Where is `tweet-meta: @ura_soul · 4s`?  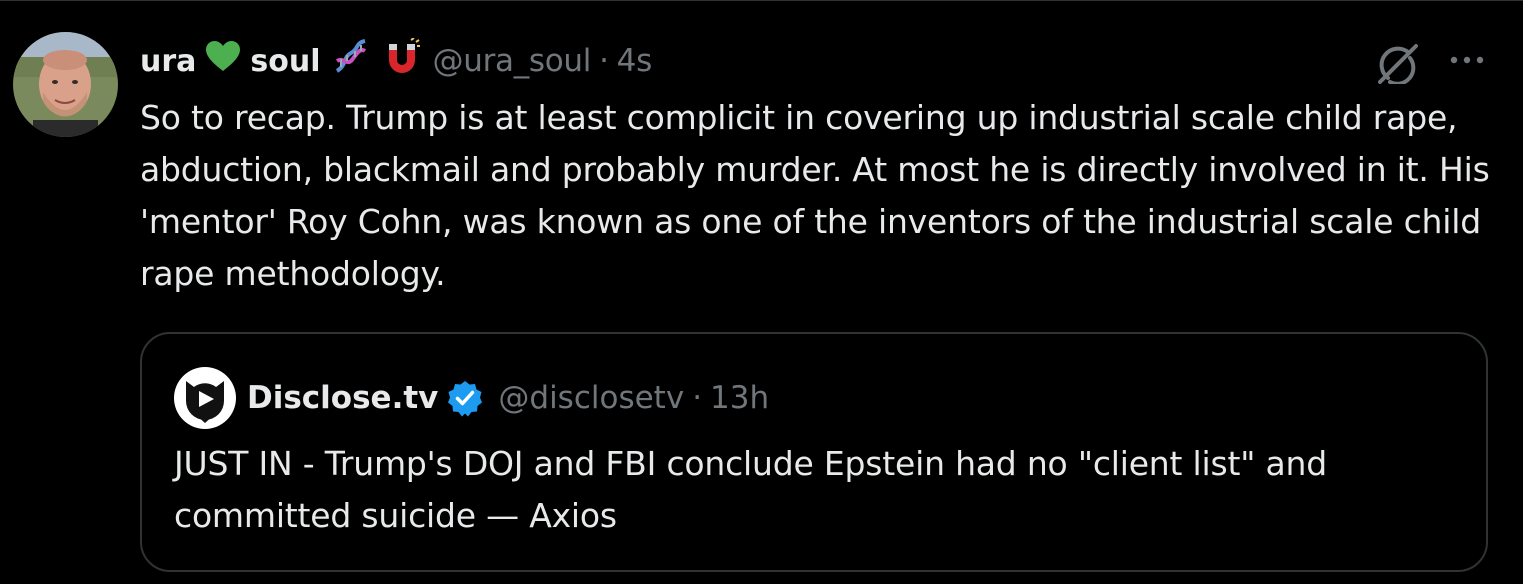 tweet-meta: @ura_soul · 4s is located at coordinates (543, 61).